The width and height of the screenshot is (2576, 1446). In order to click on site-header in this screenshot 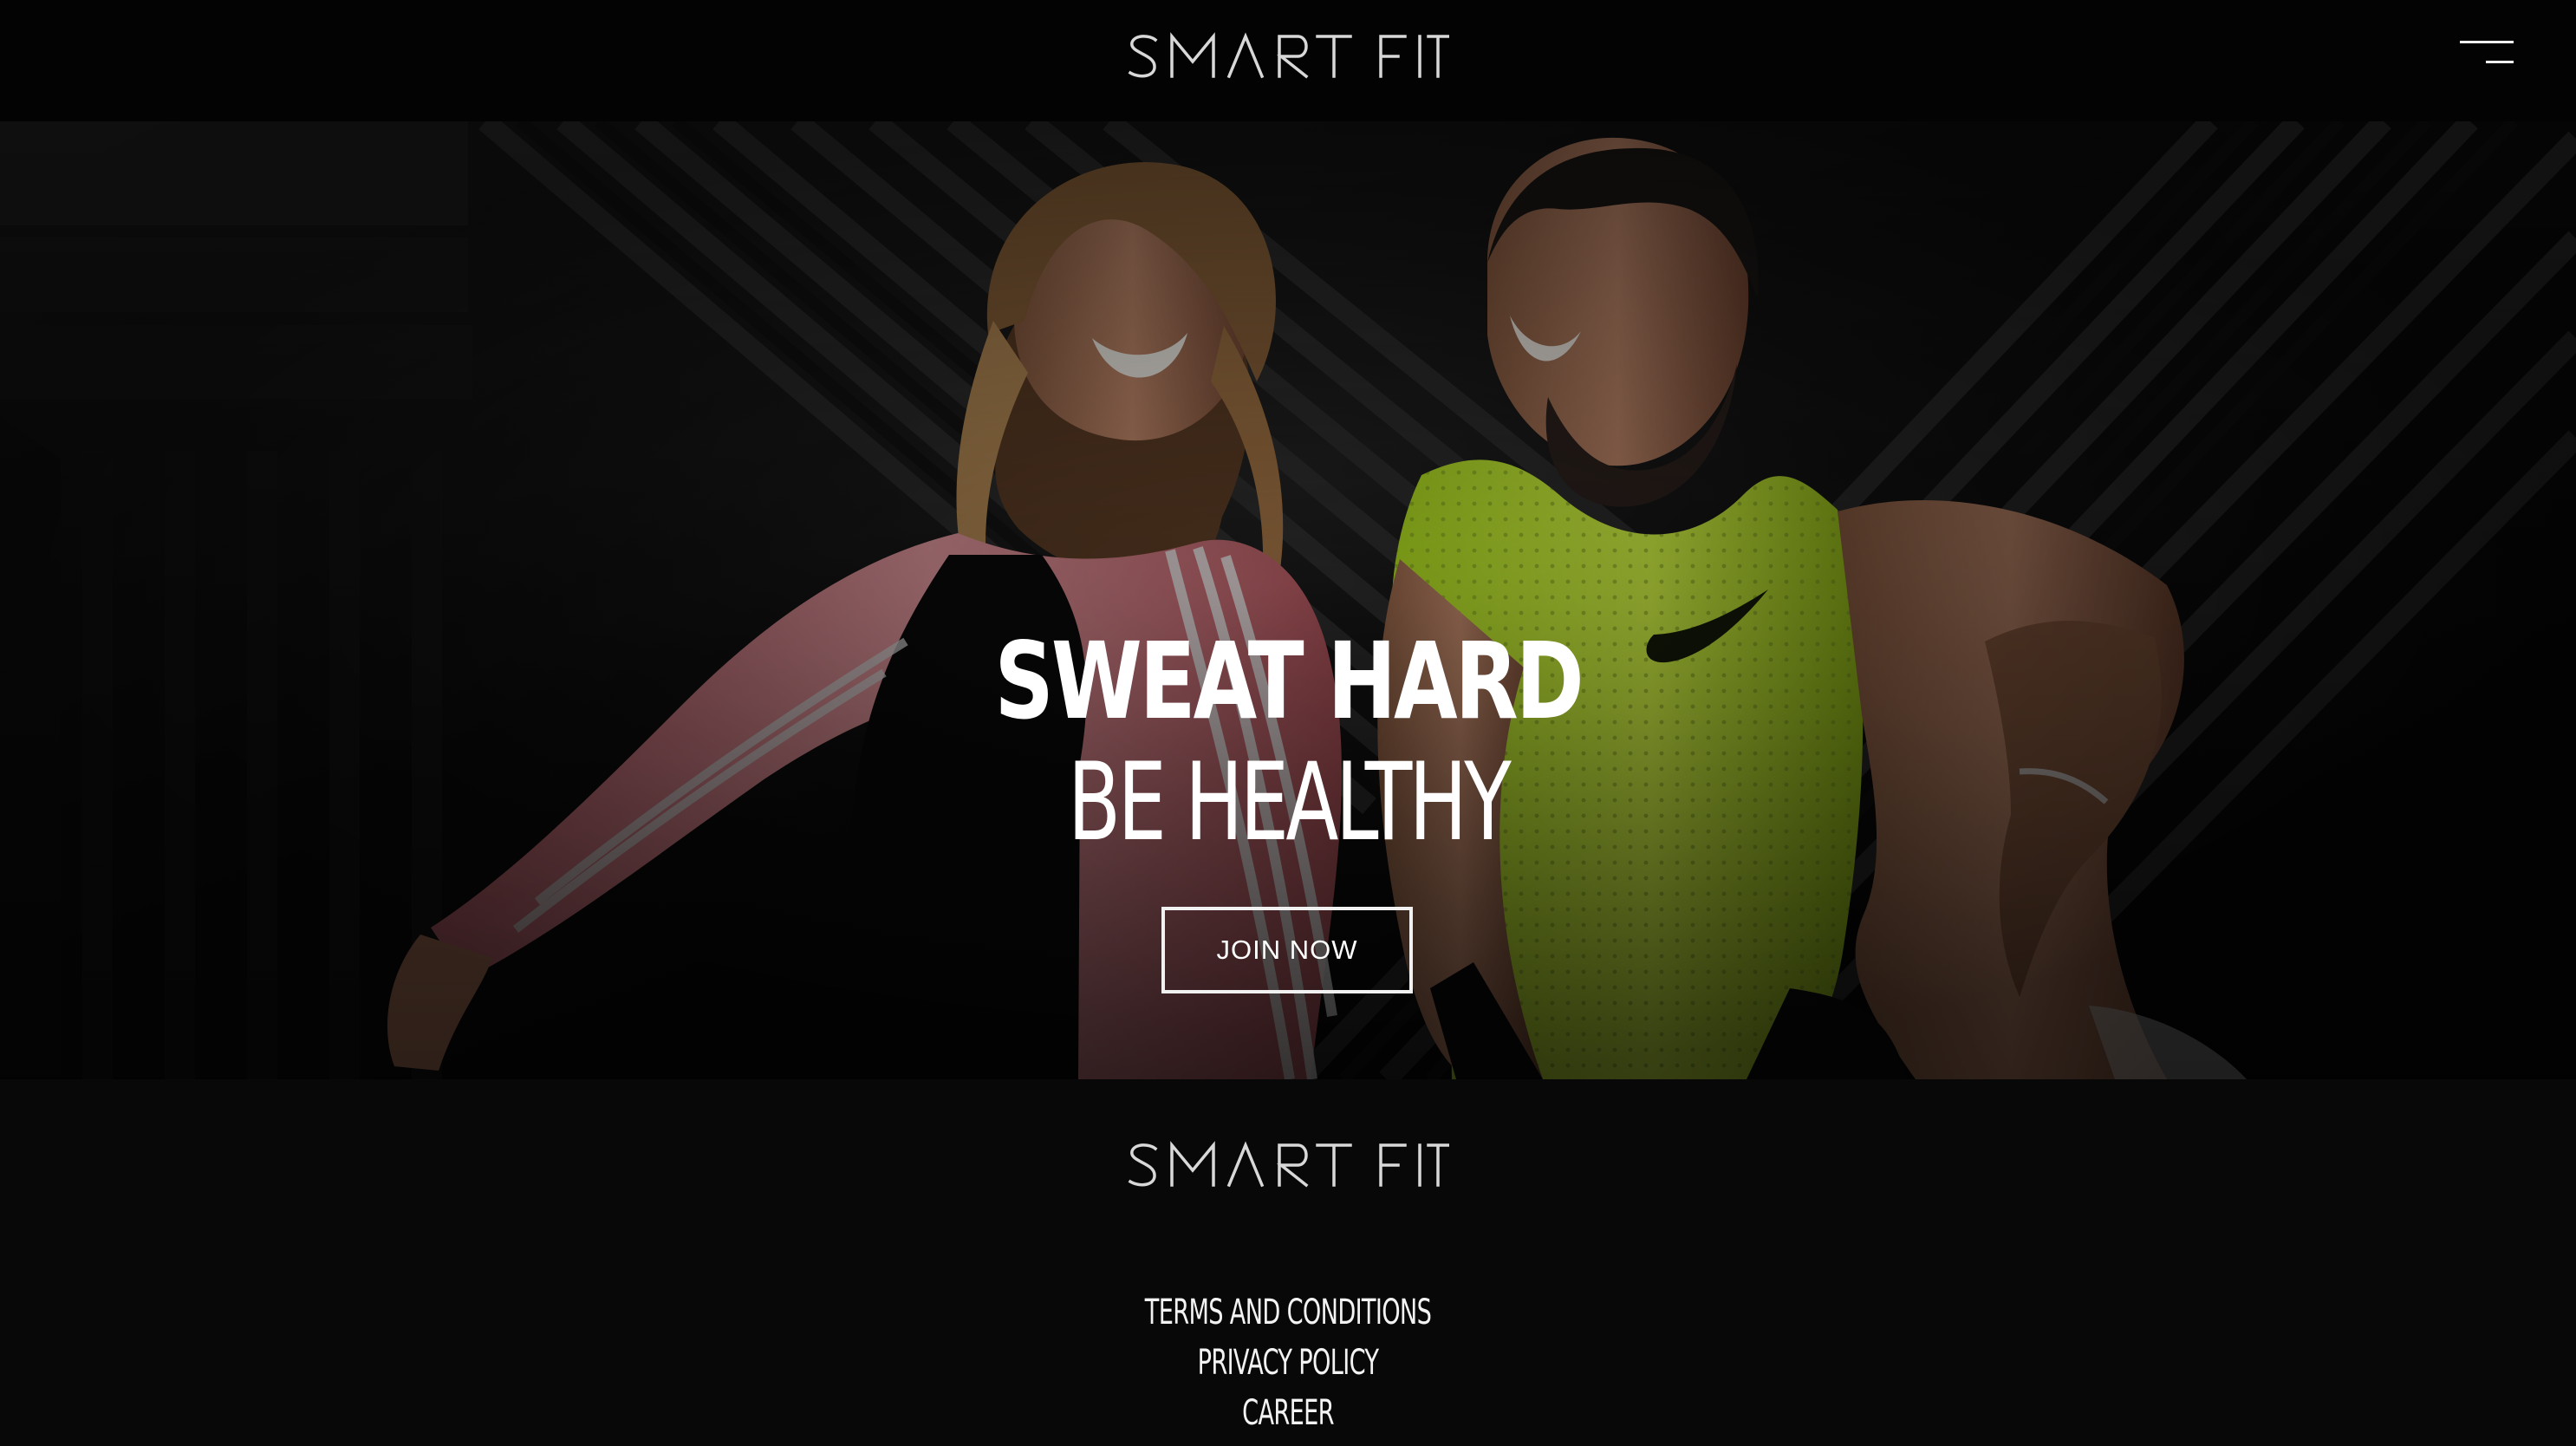, I will do `click(1288, 60)`.